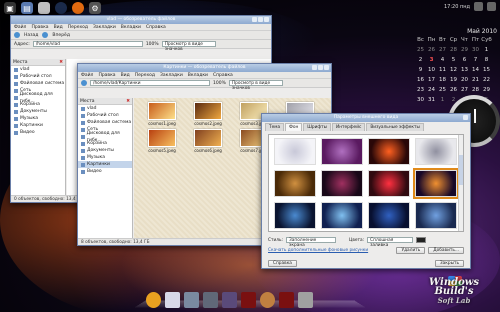  What do you see at coordinates (317, 127) in the screenshot?
I see `tab-item: Шрифты` at bounding box center [317, 127].